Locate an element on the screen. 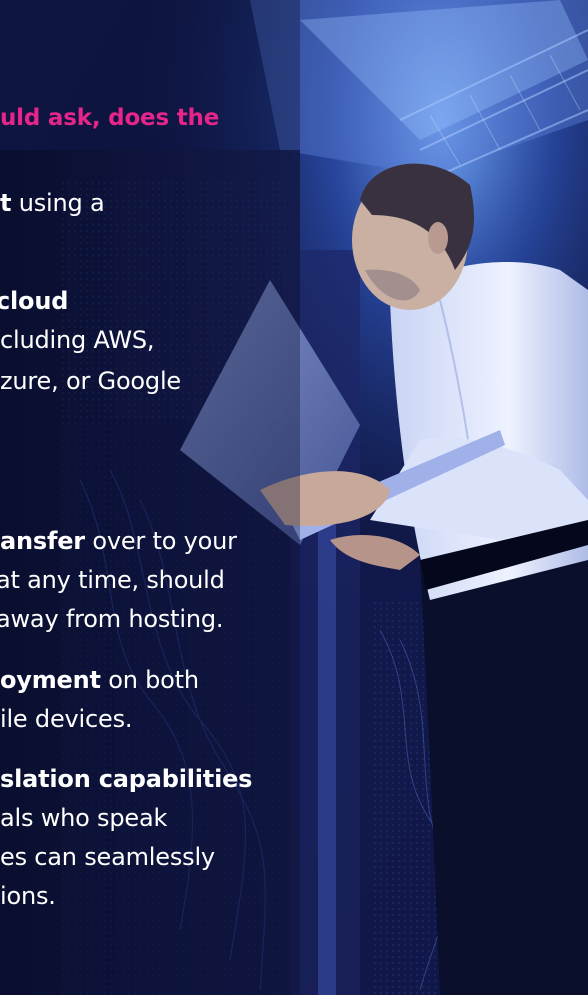 The width and height of the screenshot is (588, 995). feature-item-4-line-1: oyment on both is located at coordinates (99, 680).